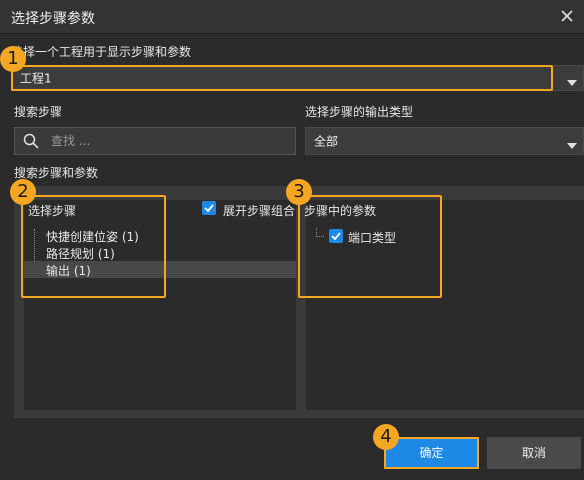  What do you see at coordinates (340, 211) in the screenshot?
I see `params-header: 步骤中的参数` at bounding box center [340, 211].